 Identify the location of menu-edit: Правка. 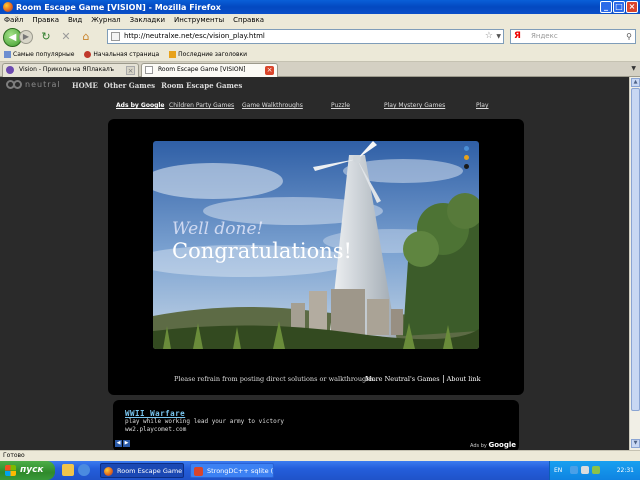
(45, 20).